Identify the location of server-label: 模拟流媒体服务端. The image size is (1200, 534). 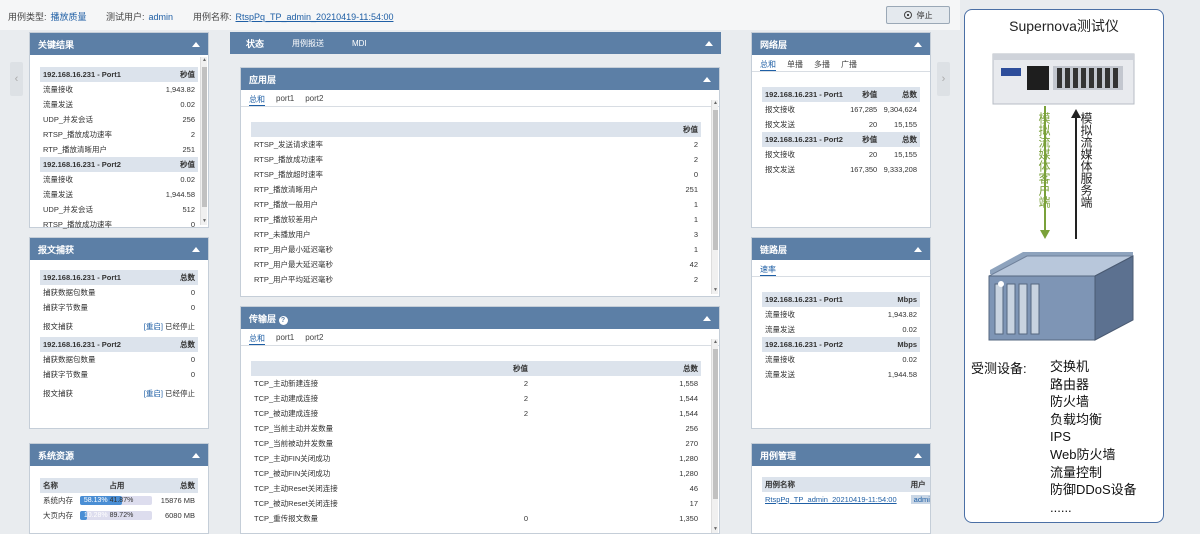
(1086, 160).